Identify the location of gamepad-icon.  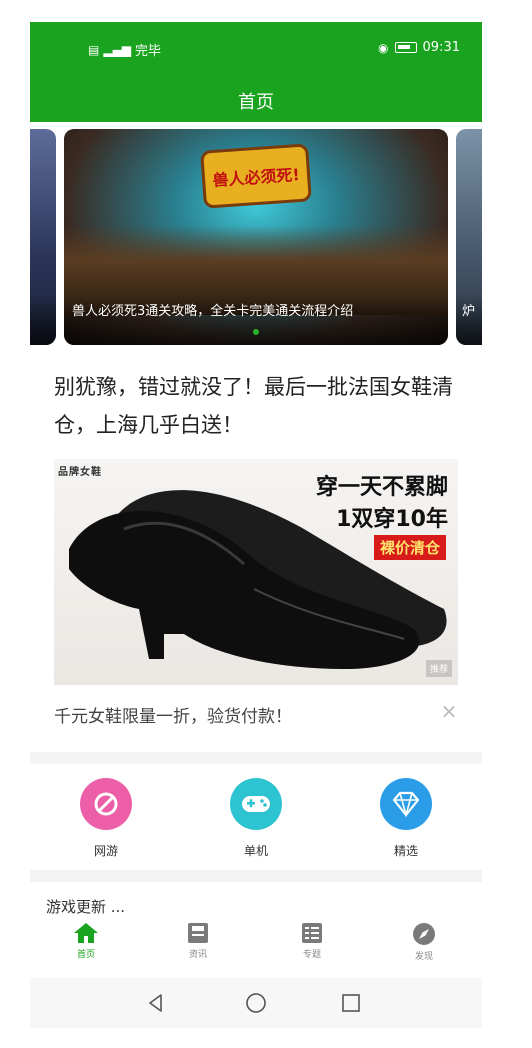
(256, 804).